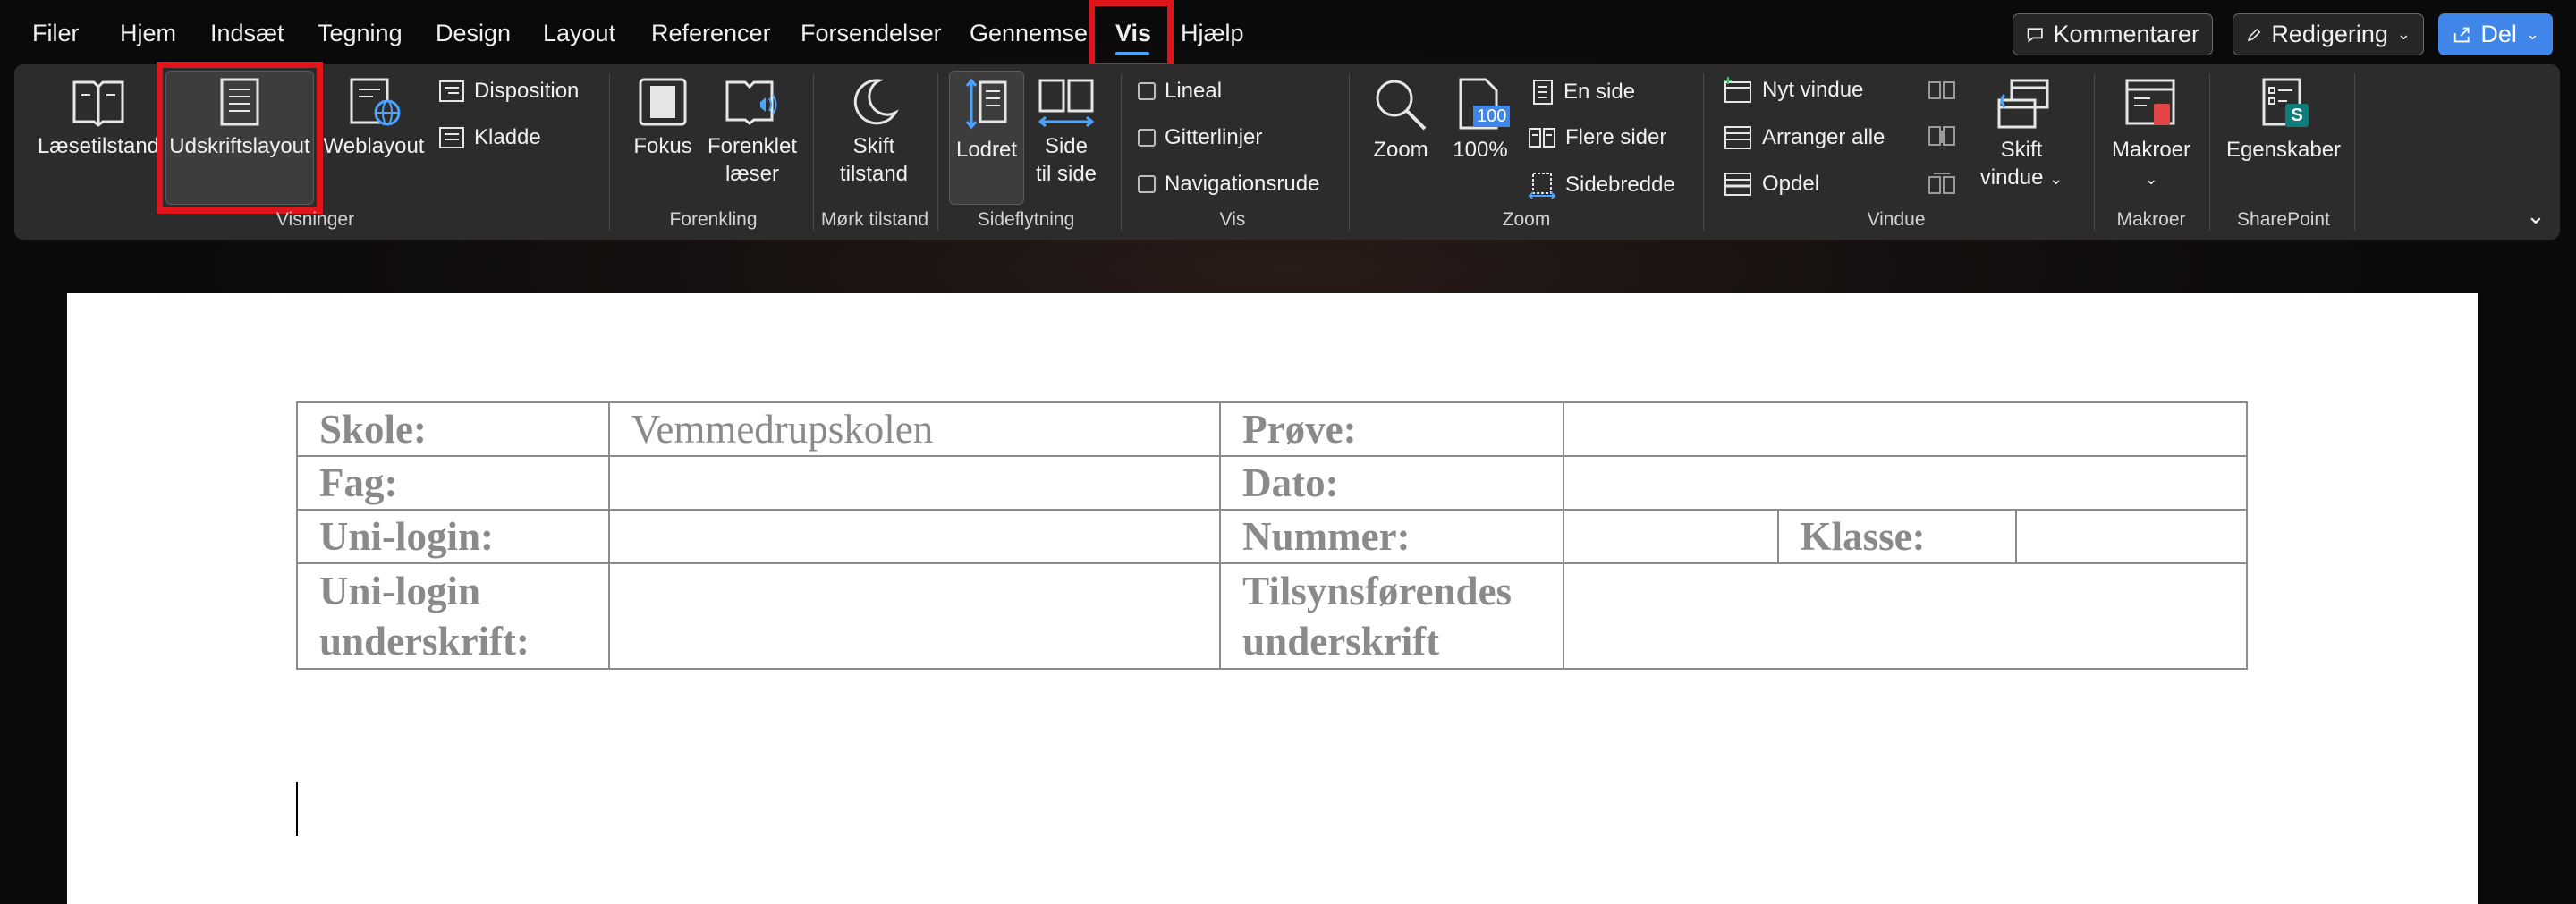  Describe the element at coordinates (874, 132) in the screenshot. I see `switch-mode-button: Skift tilstand` at that location.